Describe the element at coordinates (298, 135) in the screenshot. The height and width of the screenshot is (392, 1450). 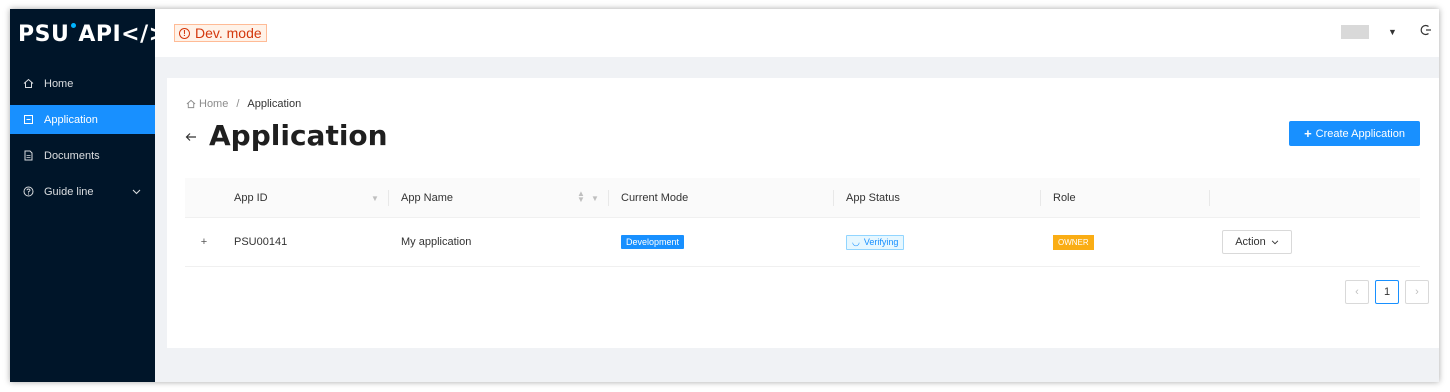
I see `page-title: Application` at that location.